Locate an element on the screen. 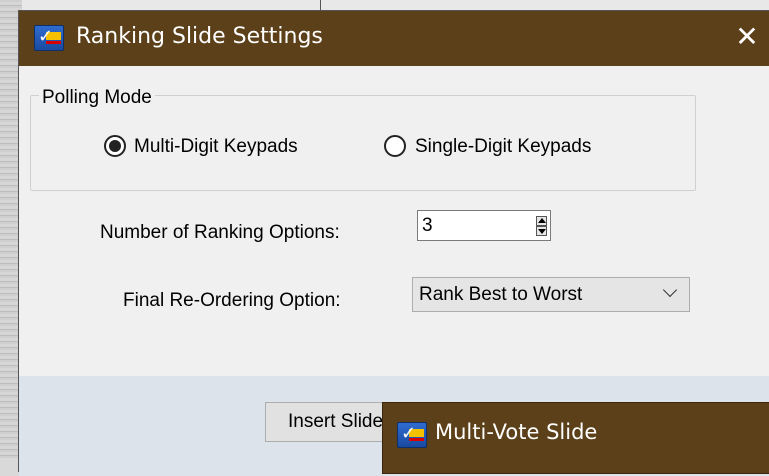  reorder-option-value: Rank Best to Worst is located at coordinates (500, 295).